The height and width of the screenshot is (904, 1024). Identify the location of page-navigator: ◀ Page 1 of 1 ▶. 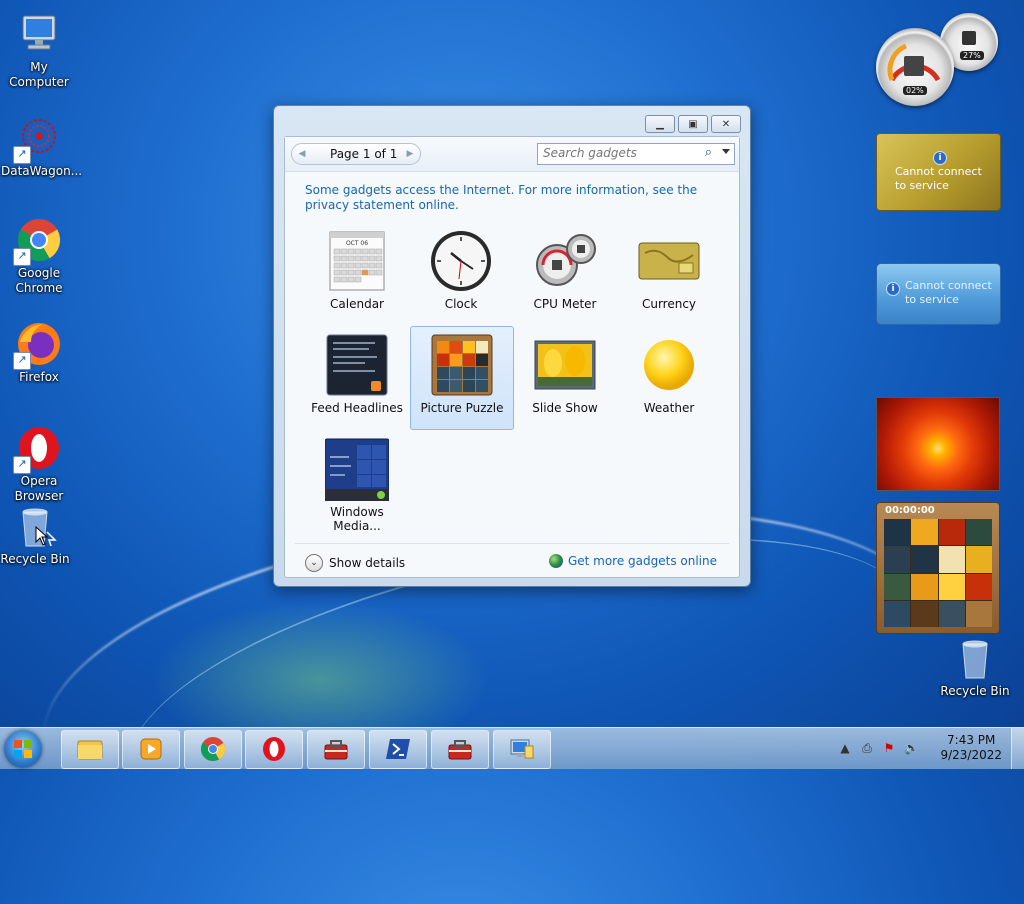
(356, 154).